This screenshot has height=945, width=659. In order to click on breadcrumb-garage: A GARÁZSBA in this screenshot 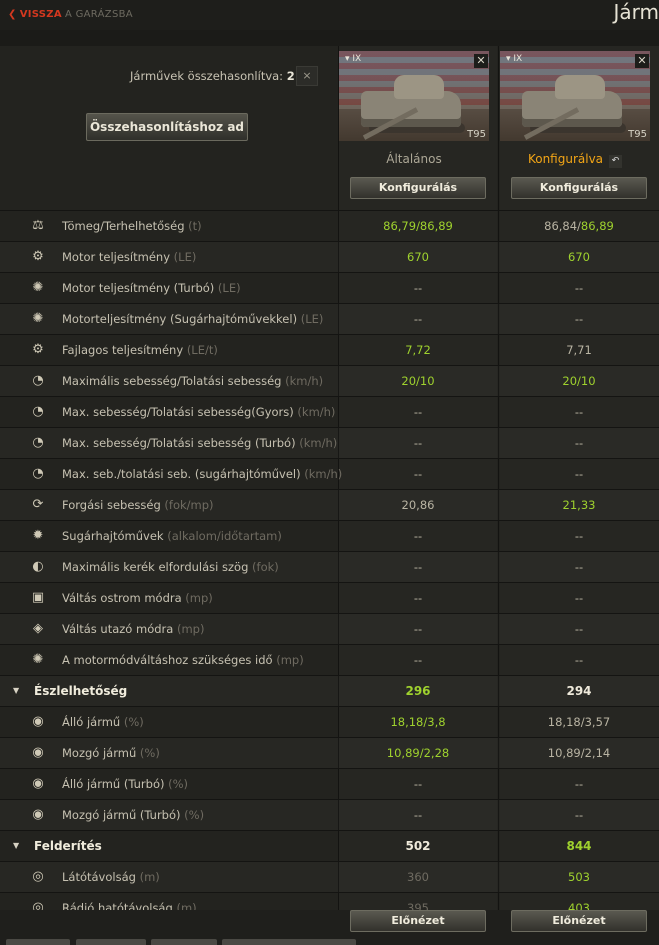, I will do `click(99, 14)`.